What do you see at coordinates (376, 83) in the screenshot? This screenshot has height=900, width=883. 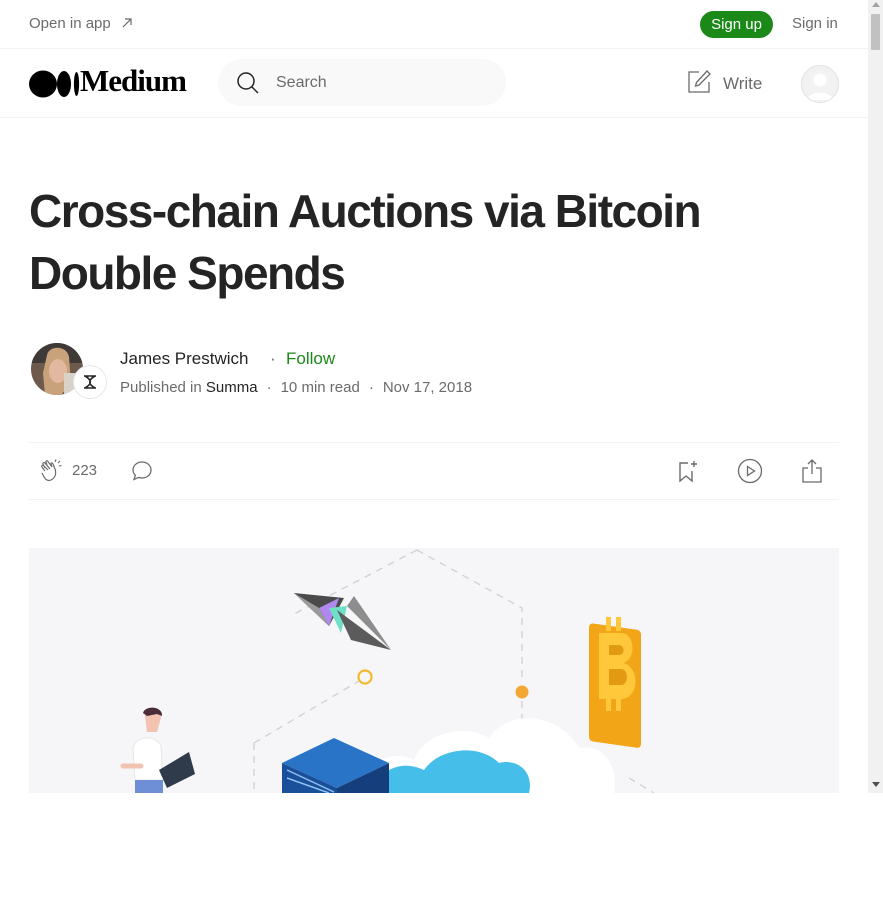 I see `search-input` at bounding box center [376, 83].